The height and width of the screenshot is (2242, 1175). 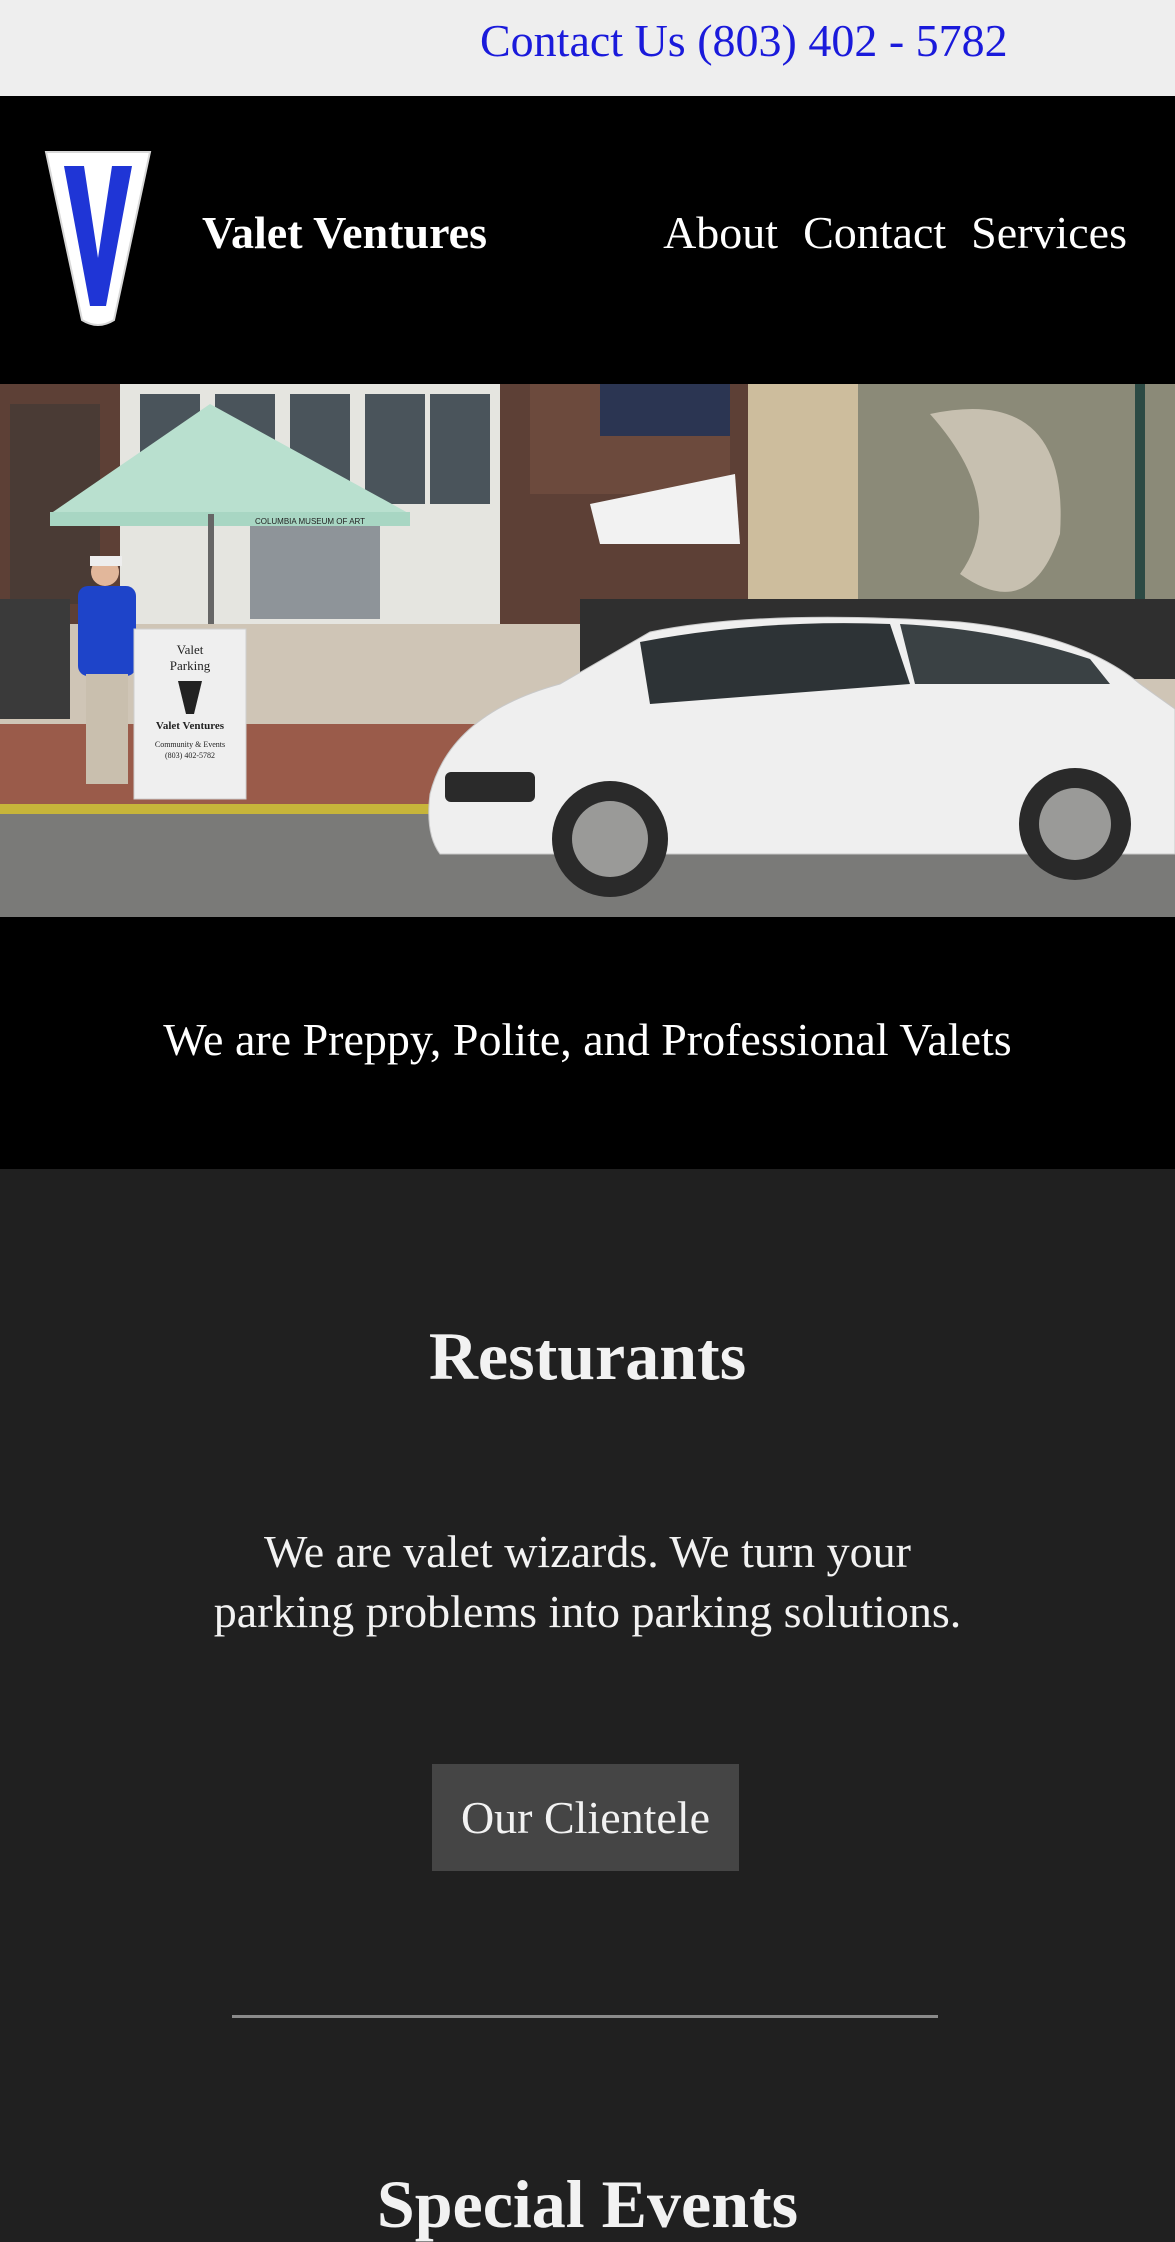 I want to click on top-contact-bar: Contact Us (803) 402 - 5782, so click(x=587, y=48).